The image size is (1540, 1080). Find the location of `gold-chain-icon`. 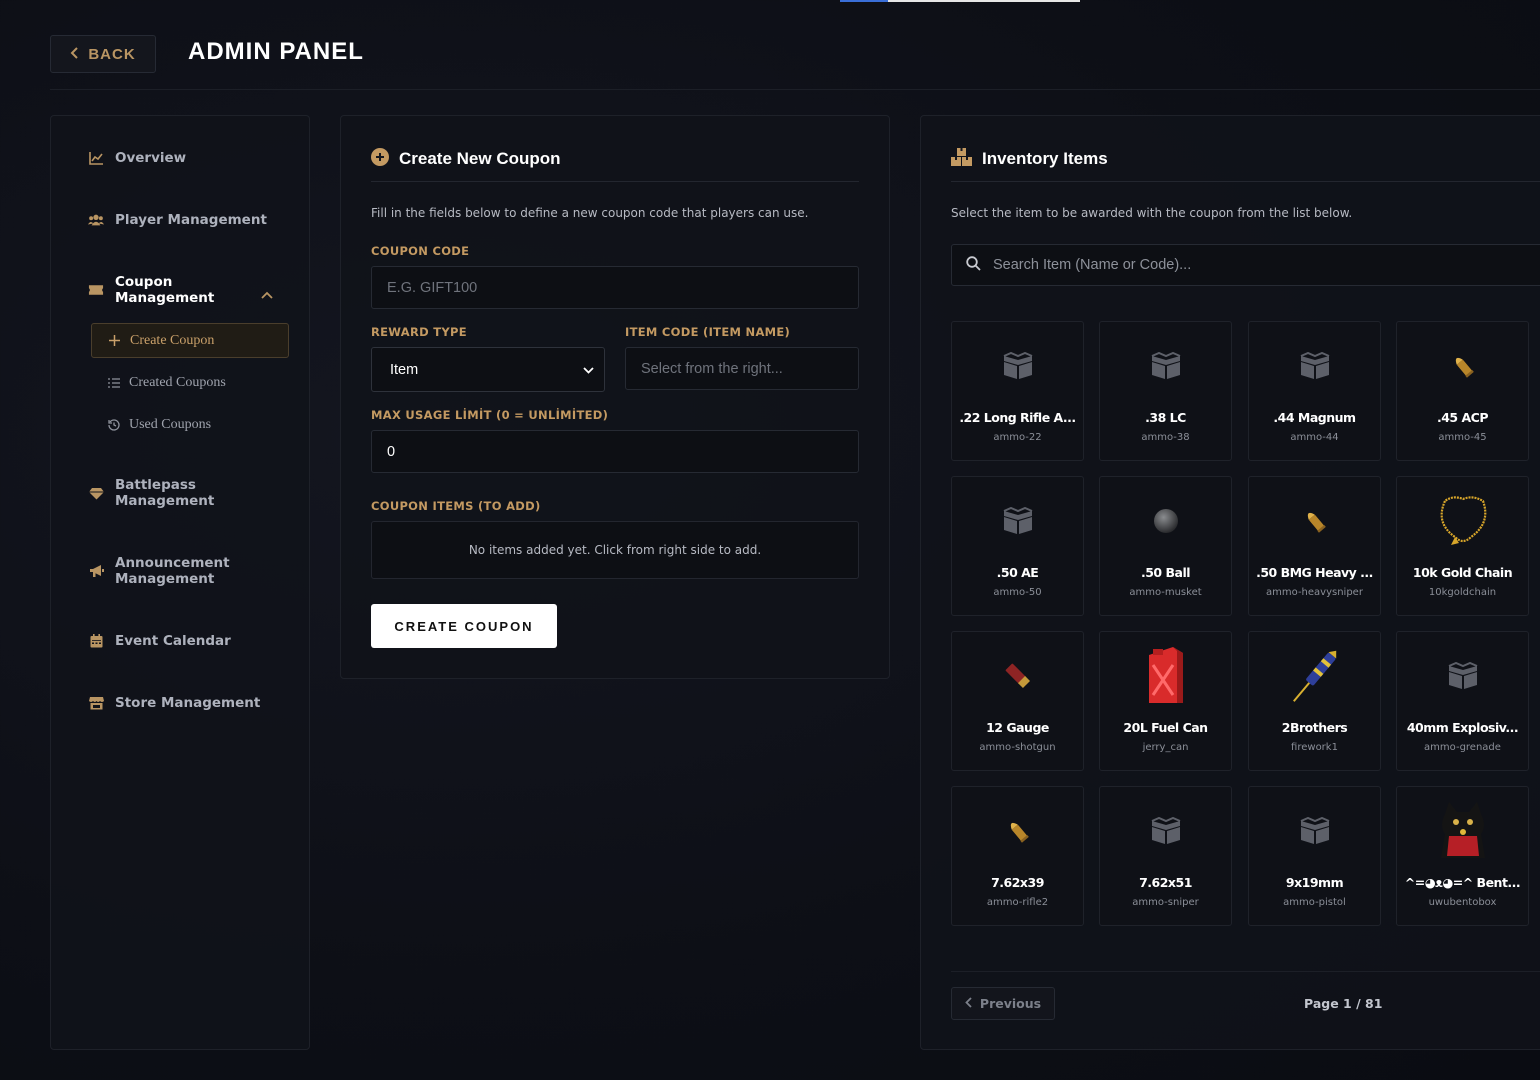

gold-chain-icon is located at coordinates (1462, 521).